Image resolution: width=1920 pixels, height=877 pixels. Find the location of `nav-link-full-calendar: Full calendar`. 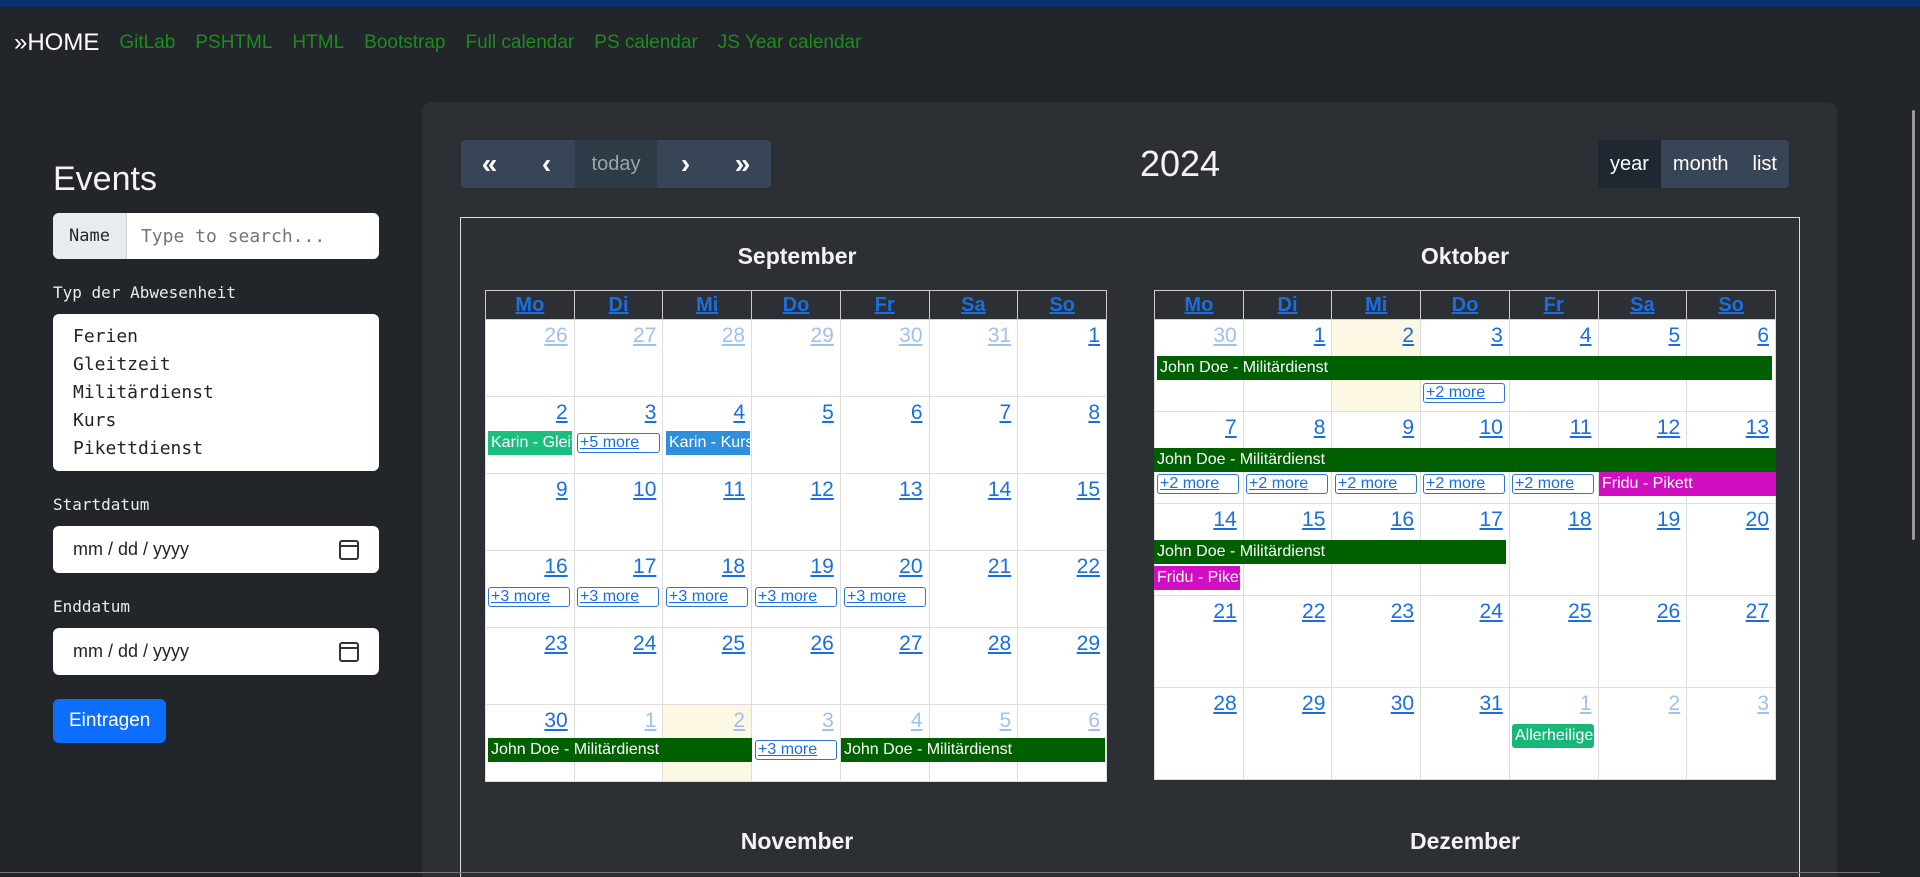

nav-link-full-calendar: Full calendar is located at coordinates (519, 43).